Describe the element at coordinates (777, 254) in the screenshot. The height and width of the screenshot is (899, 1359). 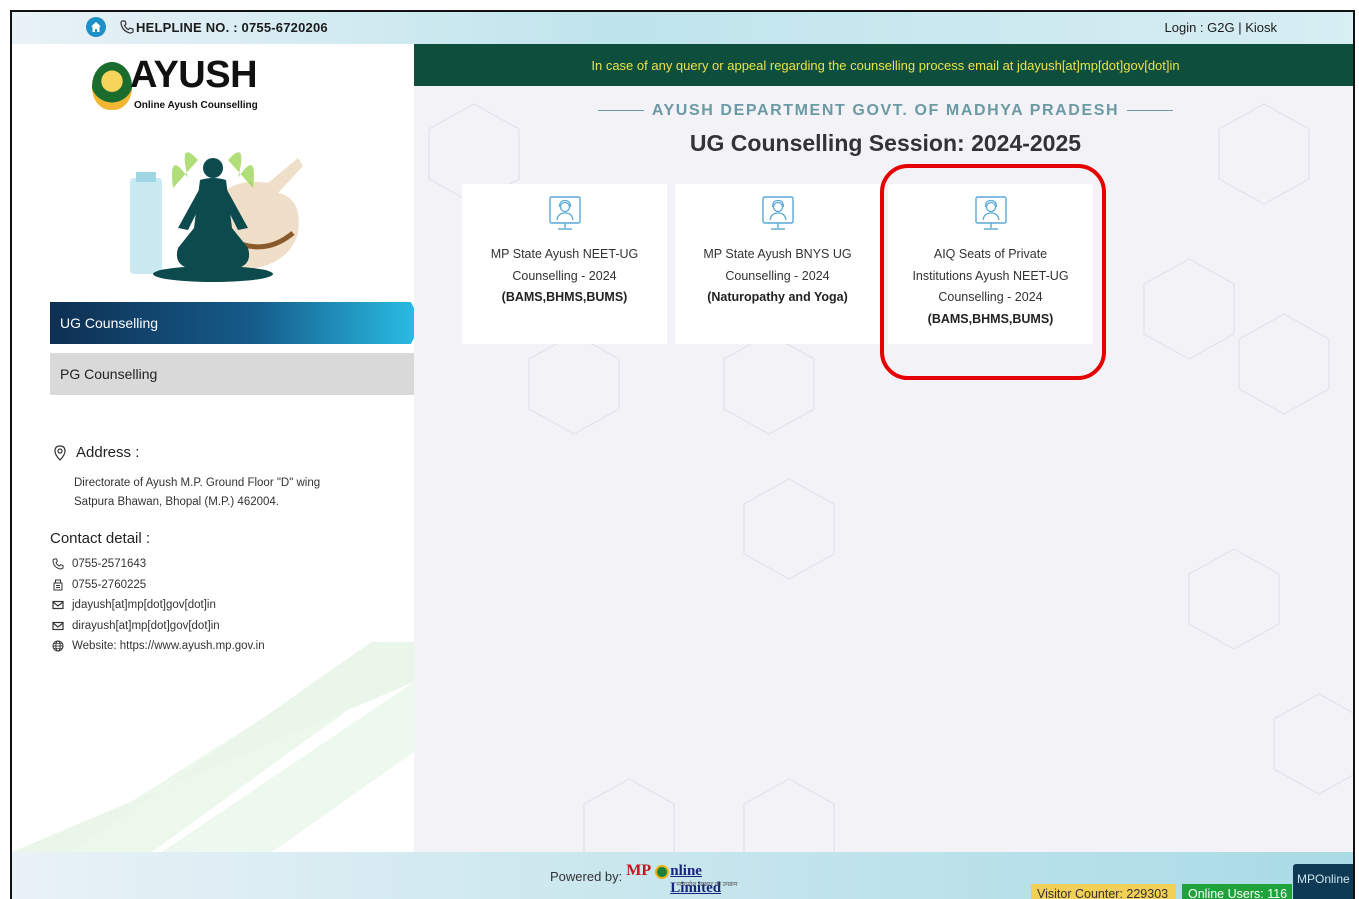
I see `card-2-line-1: MP State Ayush BNYS UG` at that location.